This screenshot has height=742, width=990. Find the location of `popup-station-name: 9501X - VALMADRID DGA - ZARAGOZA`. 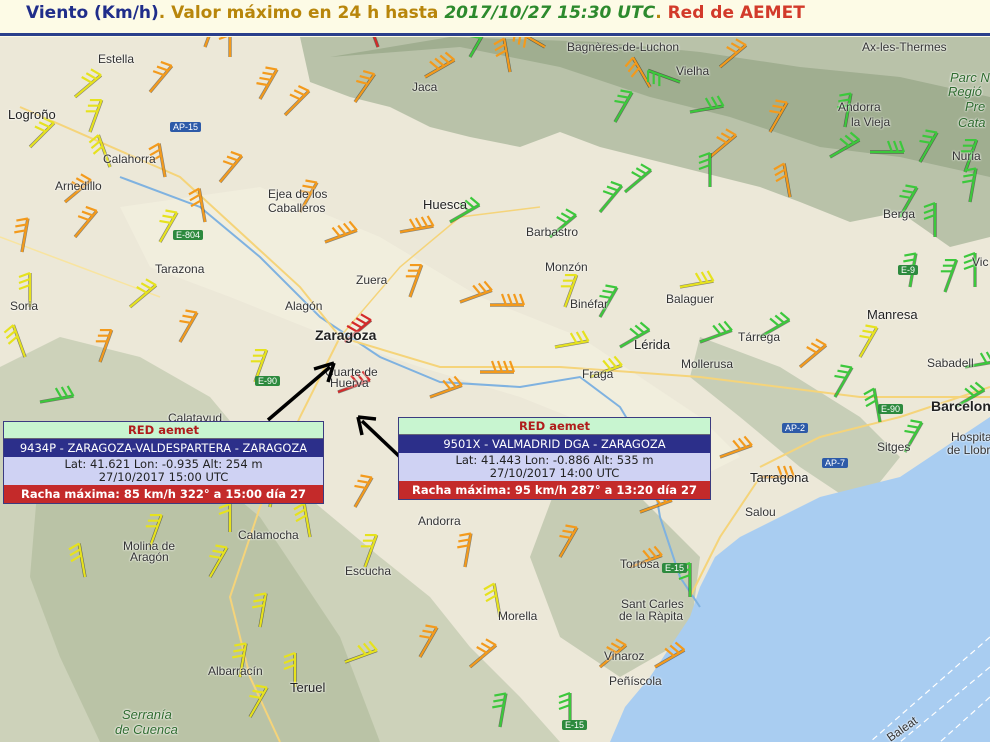

popup-station-name: 9501X - VALMADRID DGA - ZARAGOZA is located at coordinates (554, 444).